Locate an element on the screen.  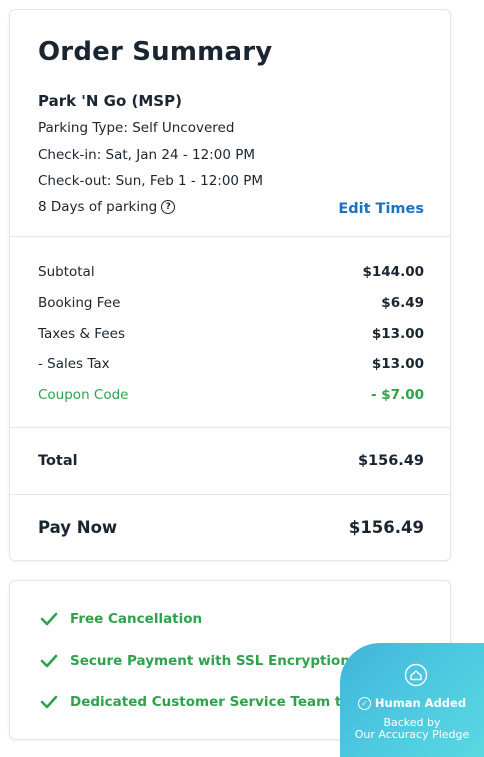
total-label: Total is located at coordinates (58, 461).